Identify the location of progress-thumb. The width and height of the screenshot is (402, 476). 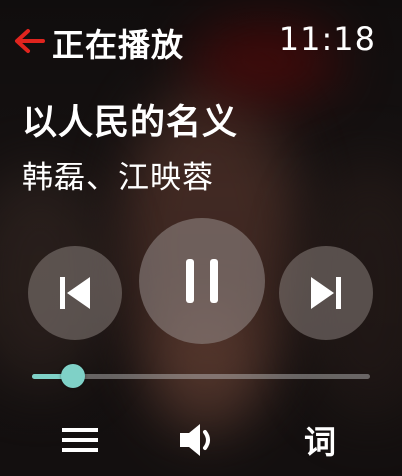
(72, 376).